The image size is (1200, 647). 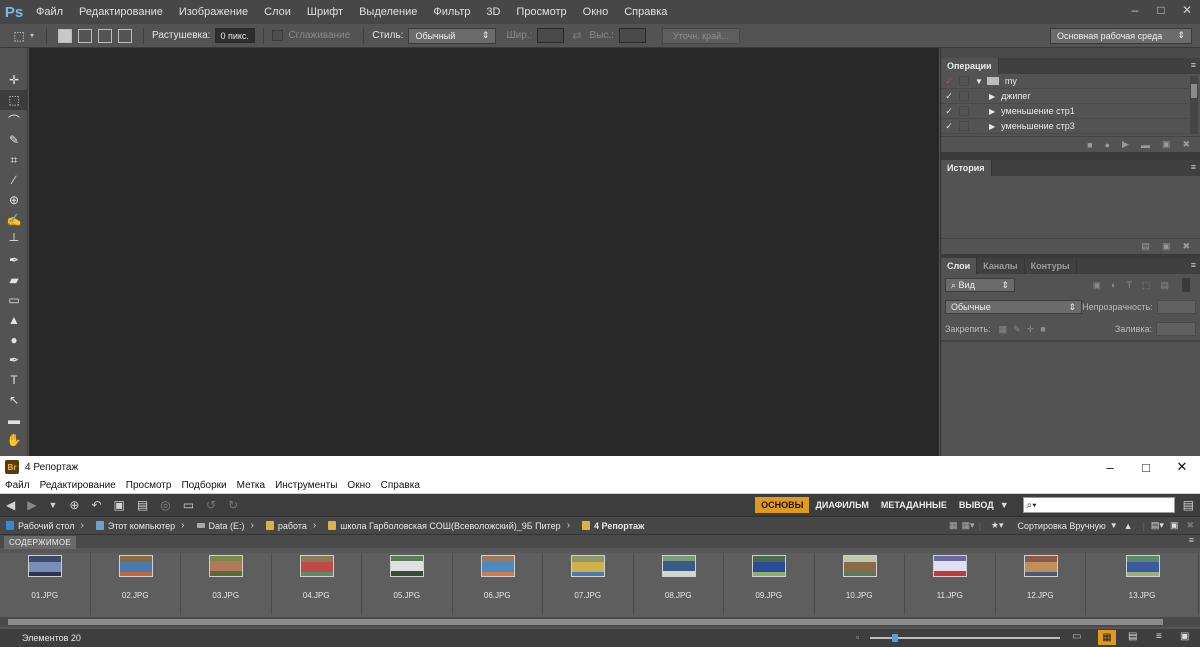 What do you see at coordinates (78, 485) in the screenshot?
I see `br-menu-edit: Редактирование` at bounding box center [78, 485].